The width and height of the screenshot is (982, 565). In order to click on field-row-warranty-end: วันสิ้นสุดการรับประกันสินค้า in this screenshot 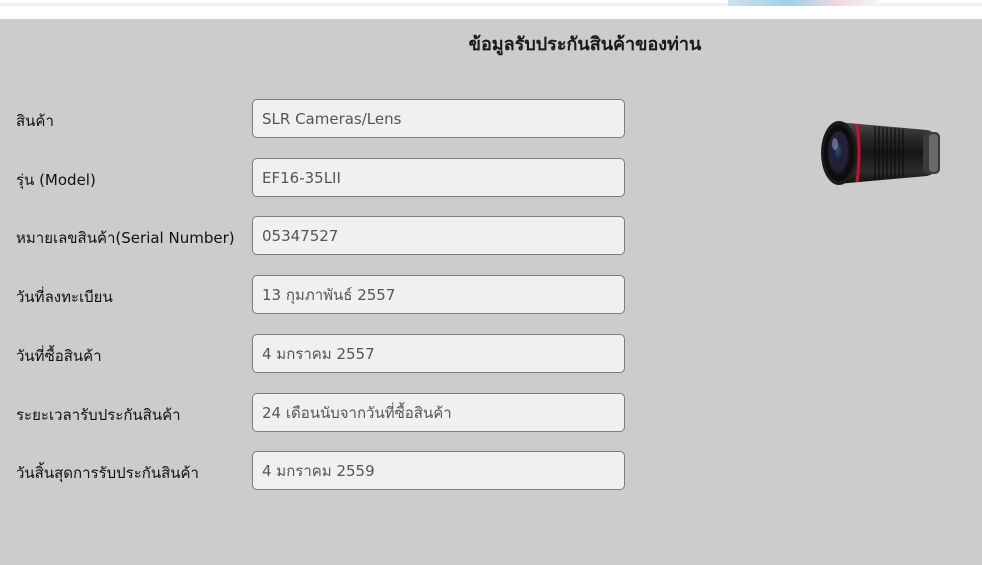, I will do `click(320, 471)`.